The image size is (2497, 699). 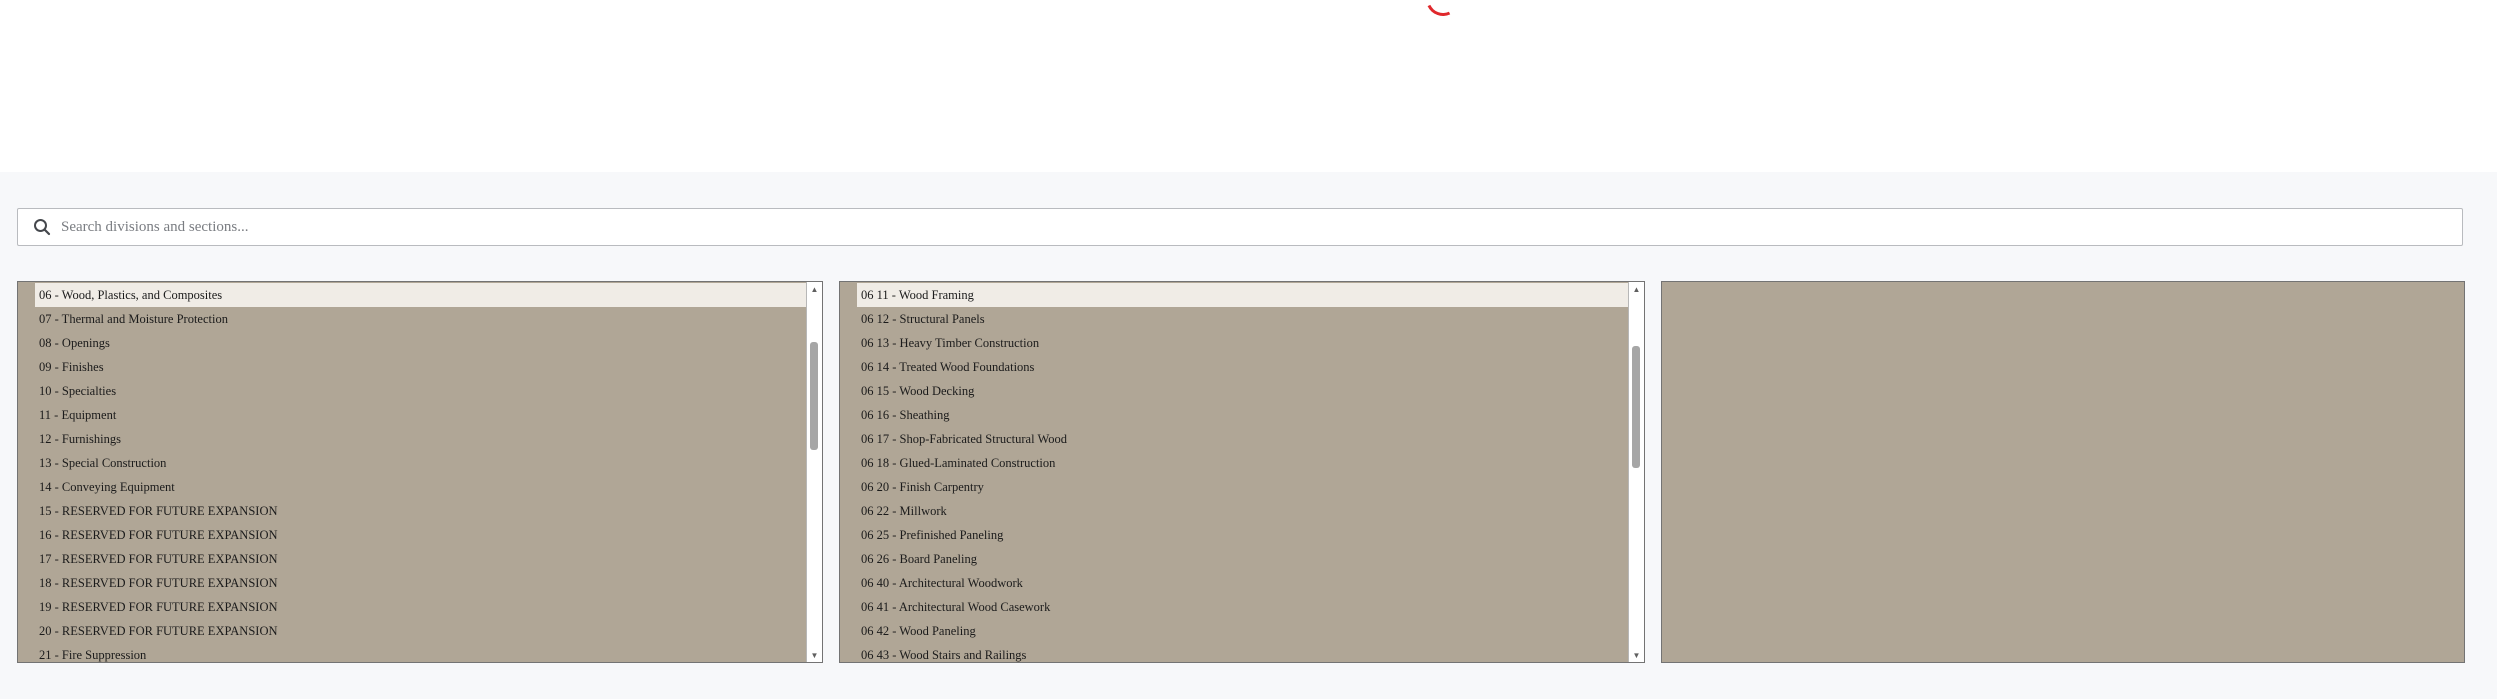 What do you see at coordinates (1242, 631) in the screenshot?
I see `list-item: 06 42 - Wood Paneling` at bounding box center [1242, 631].